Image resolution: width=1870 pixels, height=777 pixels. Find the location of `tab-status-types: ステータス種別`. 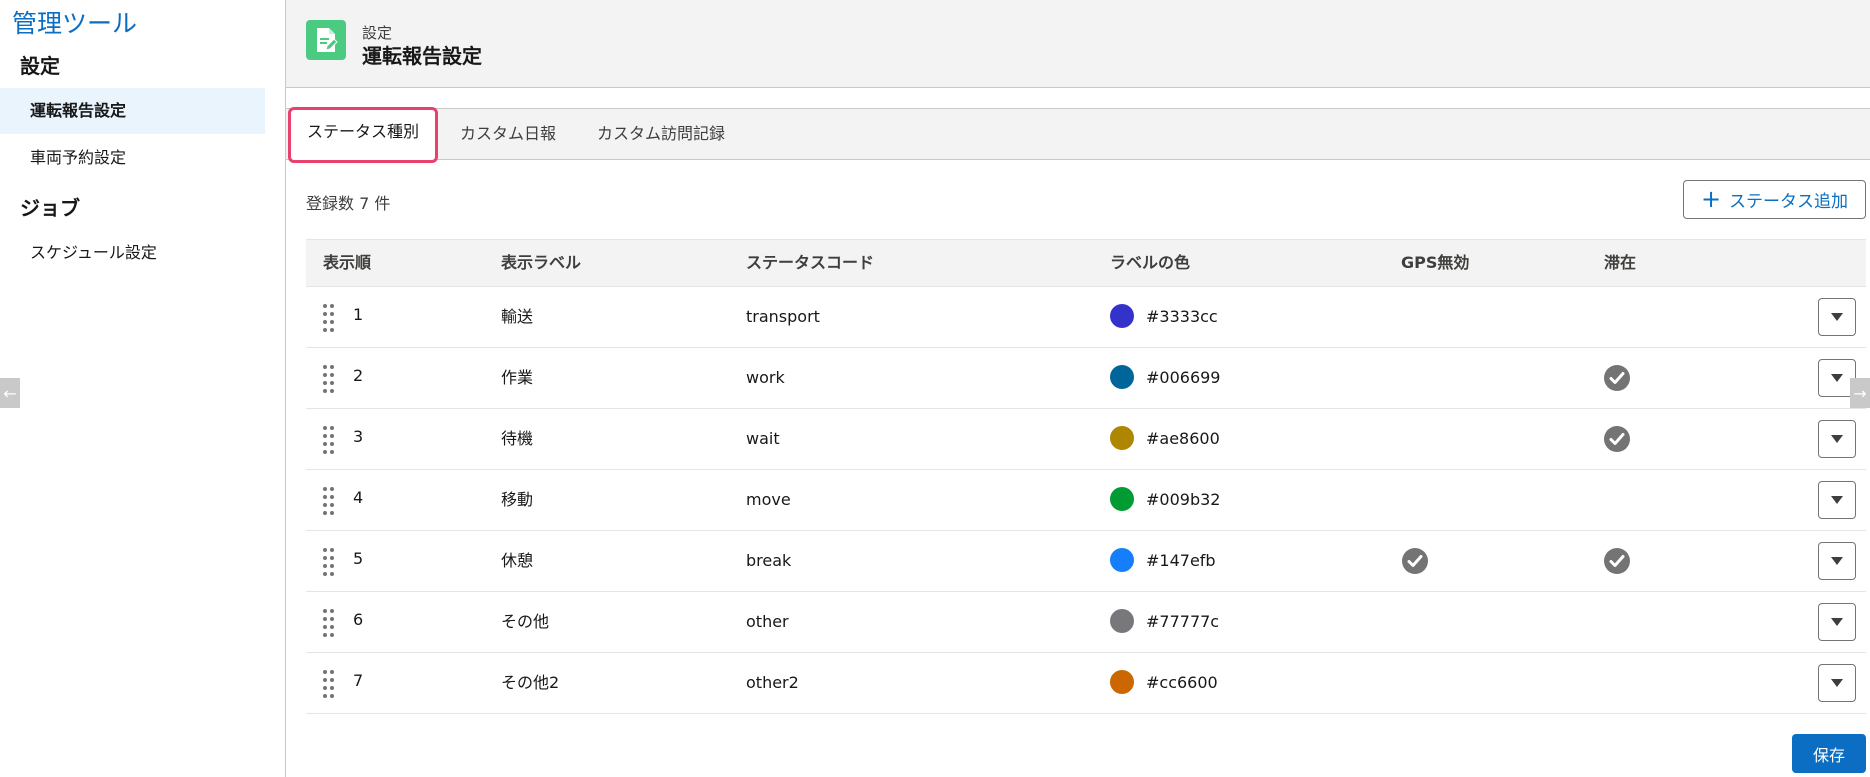

tab-status-types: ステータス種別 is located at coordinates (363, 135).